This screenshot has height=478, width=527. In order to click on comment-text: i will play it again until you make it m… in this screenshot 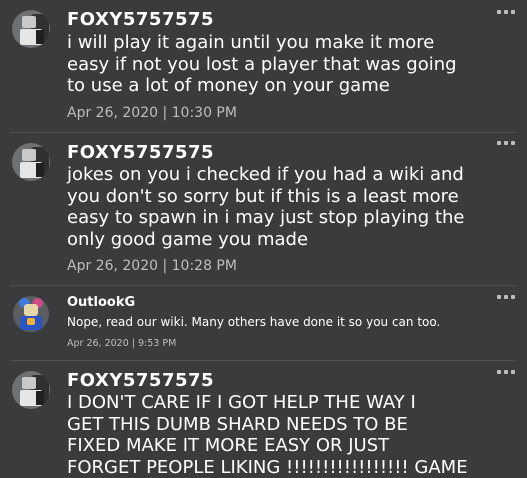, I will do `click(262, 64)`.